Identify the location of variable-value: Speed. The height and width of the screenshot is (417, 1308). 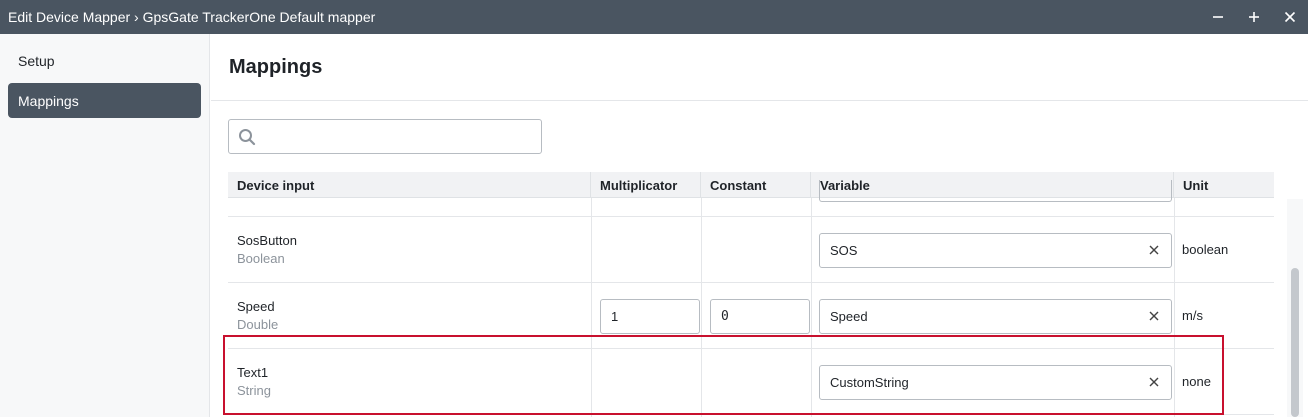
(849, 316).